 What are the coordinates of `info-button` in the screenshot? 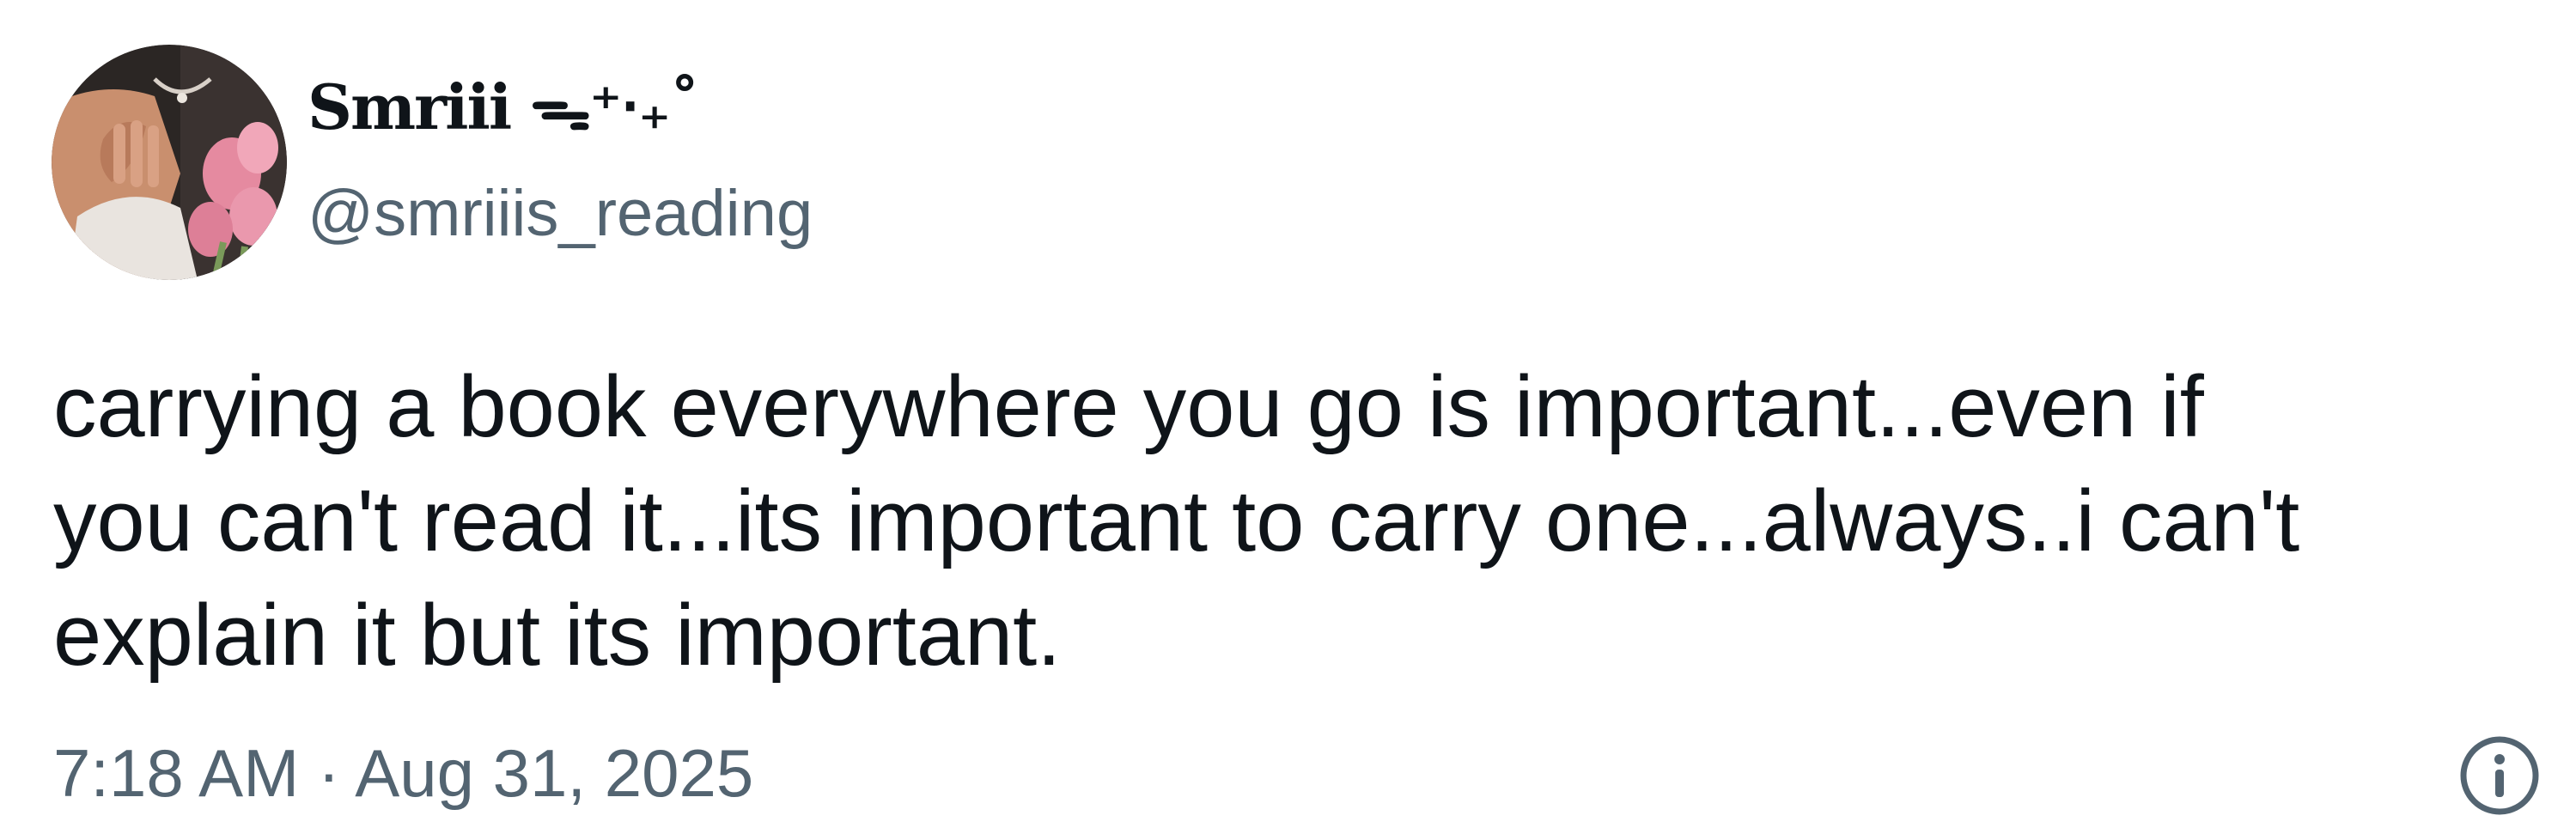 It's located at (2499, 776).